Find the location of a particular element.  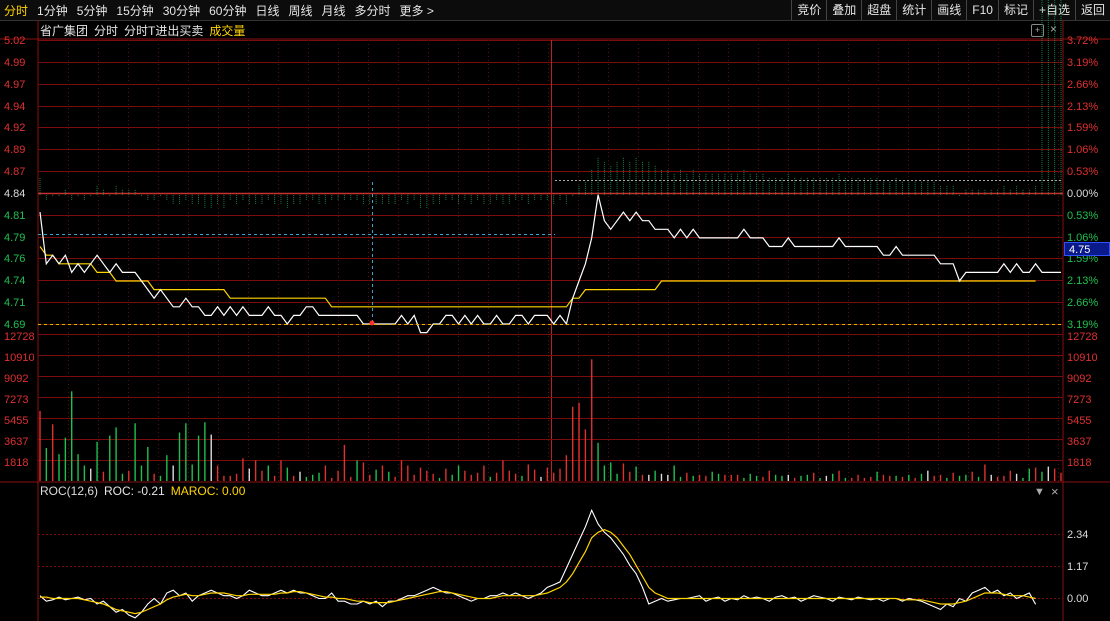

price-tick-label: 4.99 is located at coordinates (15, 62).